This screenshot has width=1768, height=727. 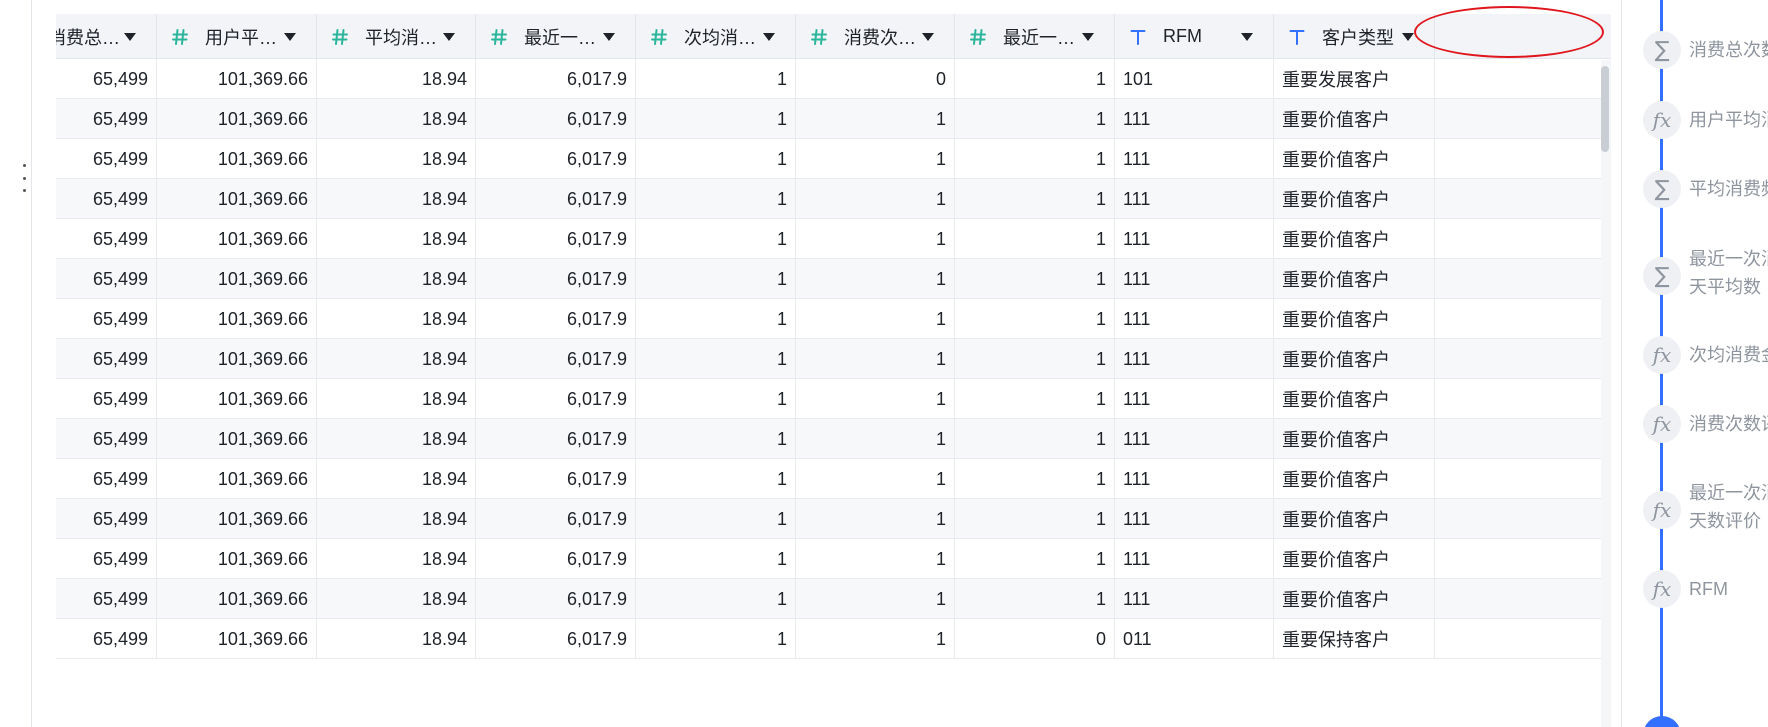 I want to click on table-cell: 011, so click(x=1194, y=639).